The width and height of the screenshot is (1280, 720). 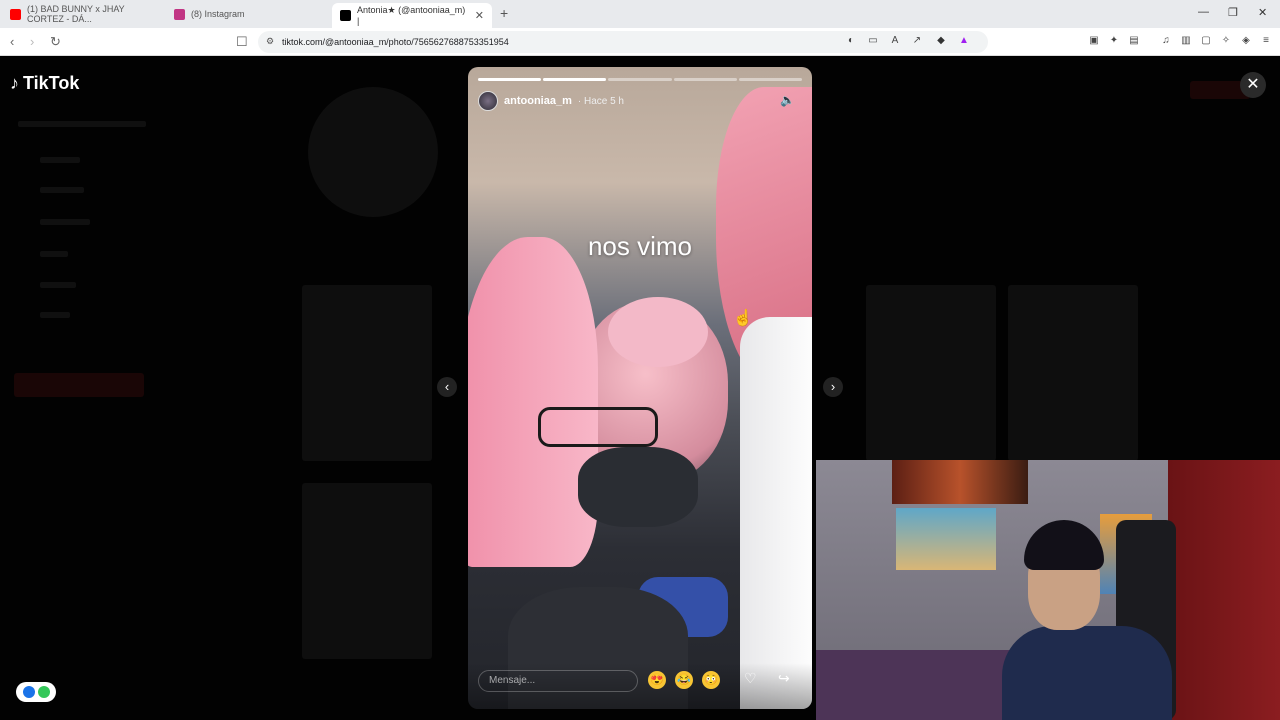 I want to click on story-progress, so click(x=640, y=79).